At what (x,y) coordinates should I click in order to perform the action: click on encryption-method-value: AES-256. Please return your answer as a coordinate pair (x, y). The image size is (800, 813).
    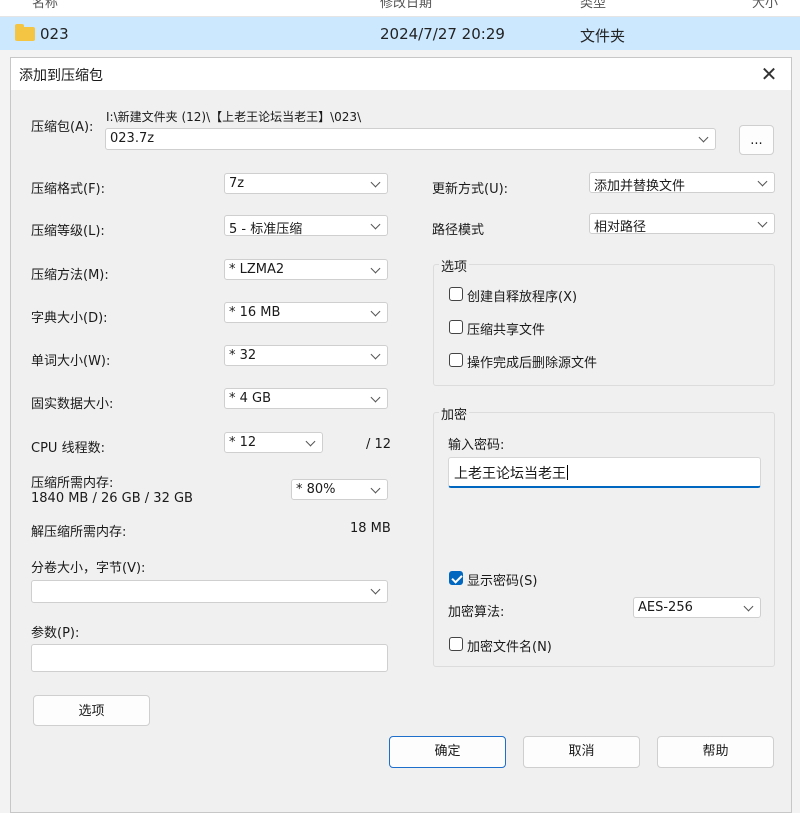
    Looking at the image, I should click on (665, 607).